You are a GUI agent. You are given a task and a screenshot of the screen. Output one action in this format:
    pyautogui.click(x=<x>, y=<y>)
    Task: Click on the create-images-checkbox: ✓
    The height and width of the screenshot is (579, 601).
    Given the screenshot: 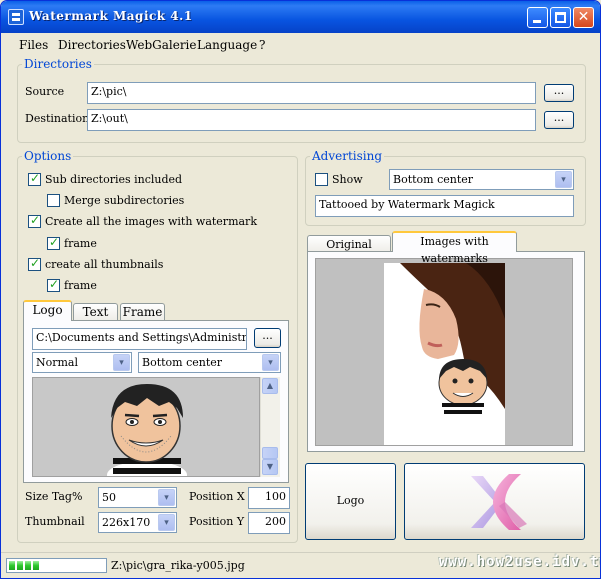 What is the action you would take?
    pyautogui.click(x=34, y=220)
    